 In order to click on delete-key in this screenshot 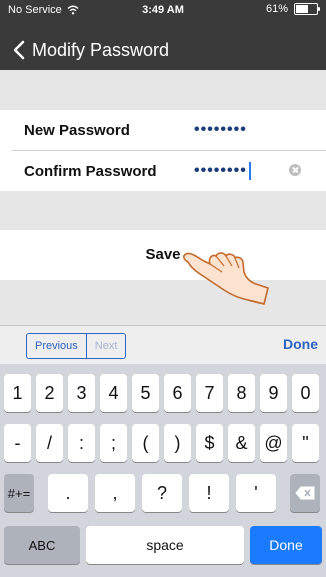, I will do `click(305, 493)`.